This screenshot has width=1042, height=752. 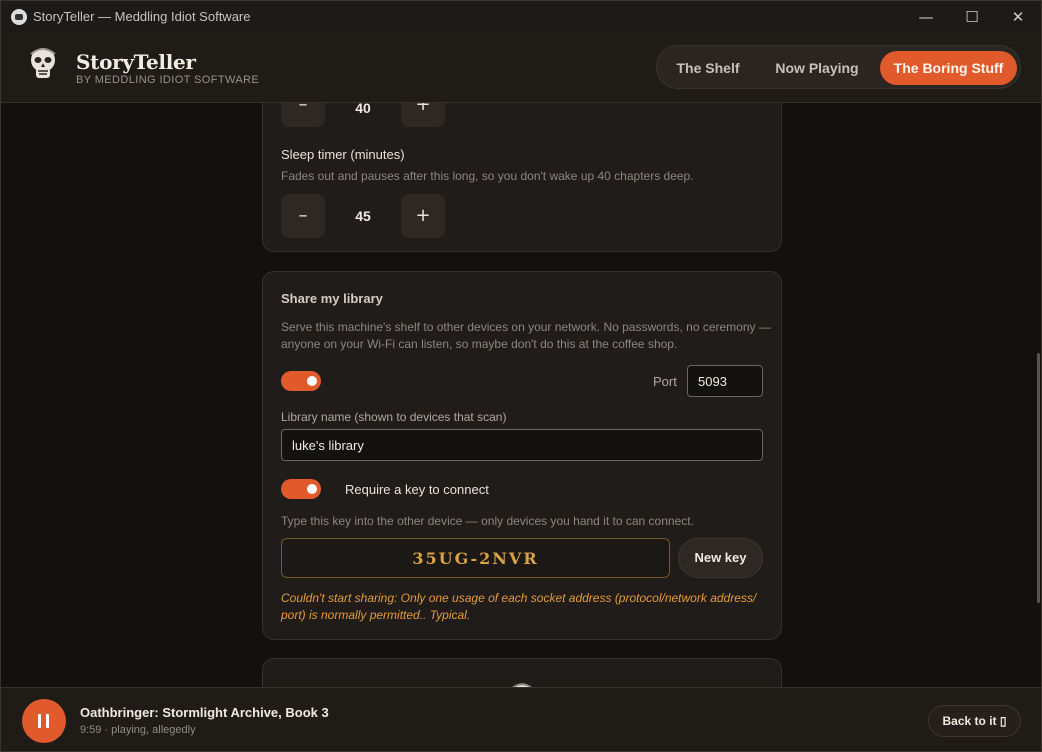 I want to click on window-title: StoryTeller — Meddling Idiot Software, so click(x=142, y=16).